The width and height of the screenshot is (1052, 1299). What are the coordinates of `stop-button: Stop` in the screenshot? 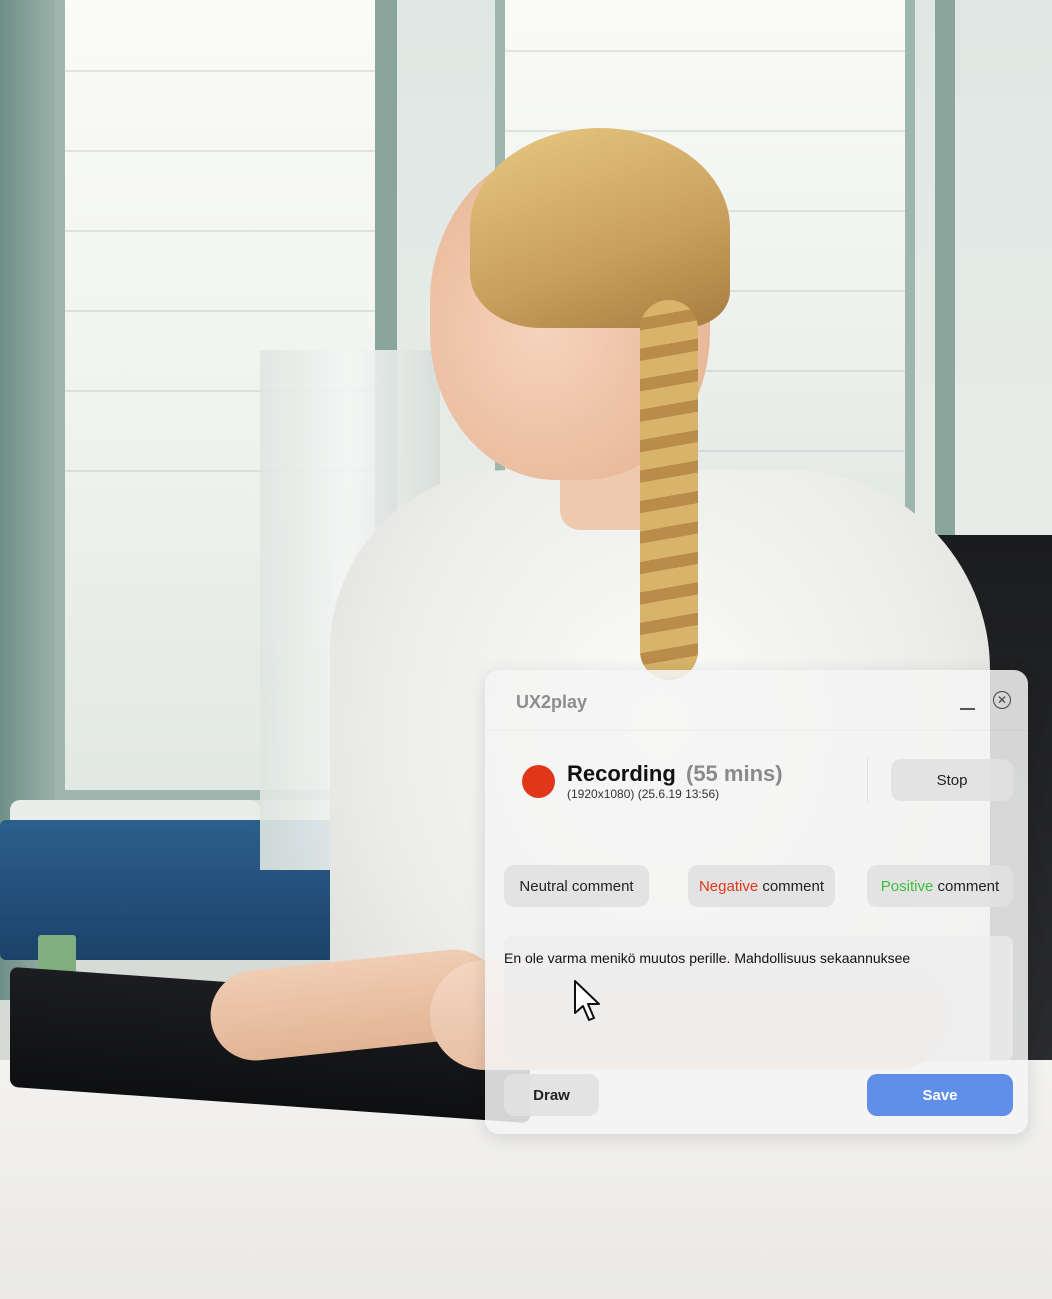 It's located at (952, 780).